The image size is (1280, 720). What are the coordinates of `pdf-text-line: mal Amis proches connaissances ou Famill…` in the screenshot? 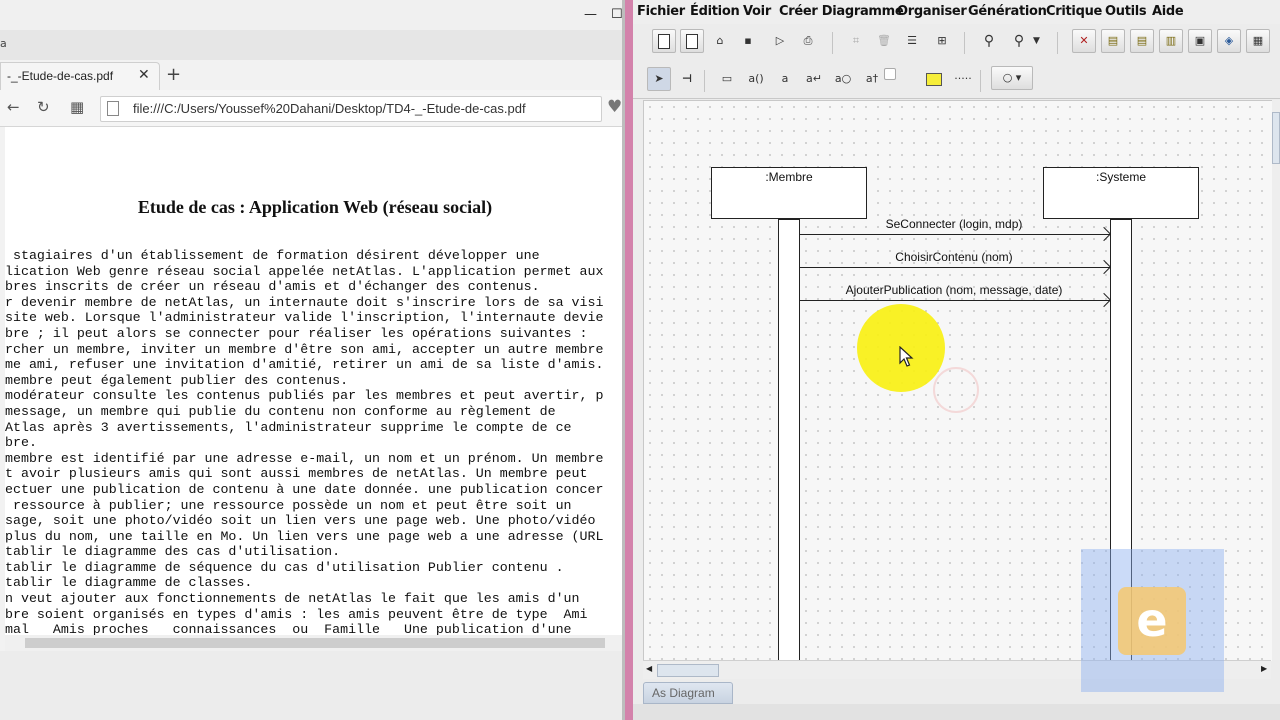 It's located at (288, 628).